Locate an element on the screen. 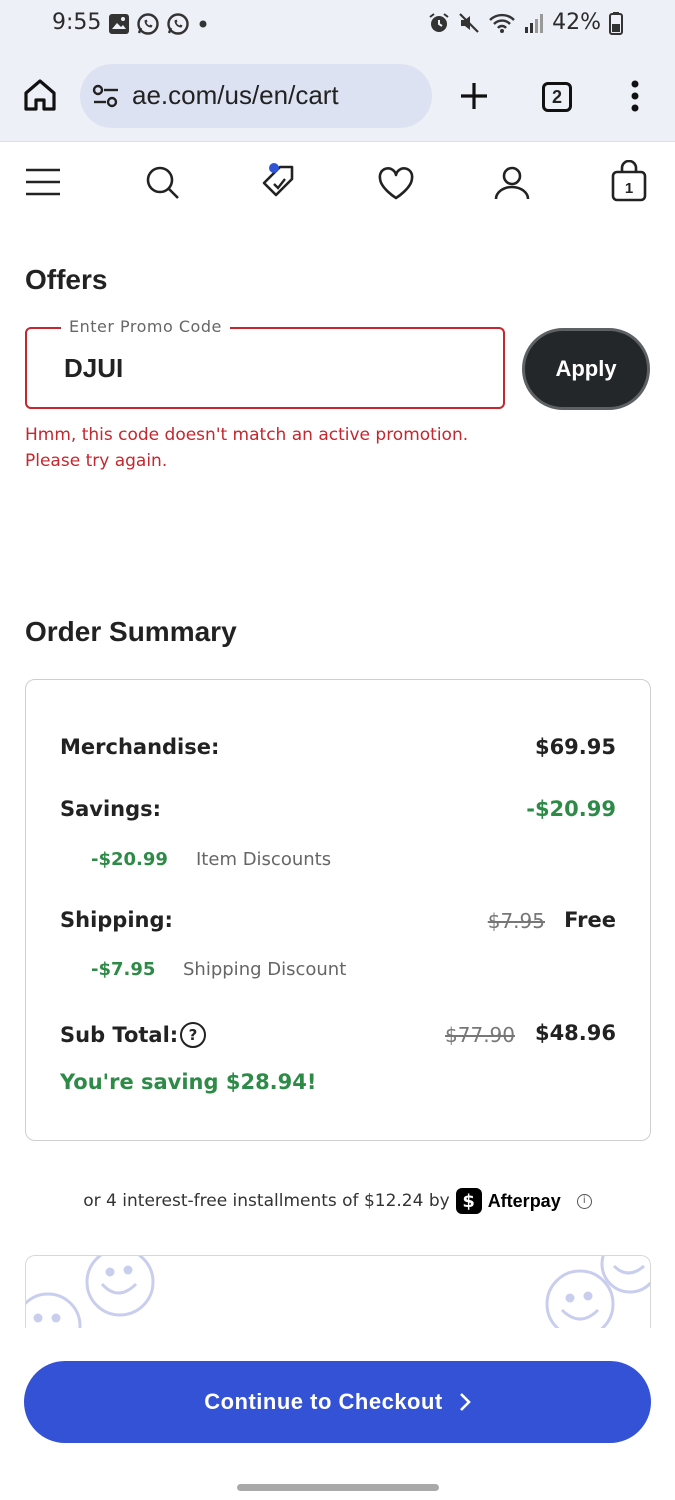  menu-button is located at coordinates (43, 184).